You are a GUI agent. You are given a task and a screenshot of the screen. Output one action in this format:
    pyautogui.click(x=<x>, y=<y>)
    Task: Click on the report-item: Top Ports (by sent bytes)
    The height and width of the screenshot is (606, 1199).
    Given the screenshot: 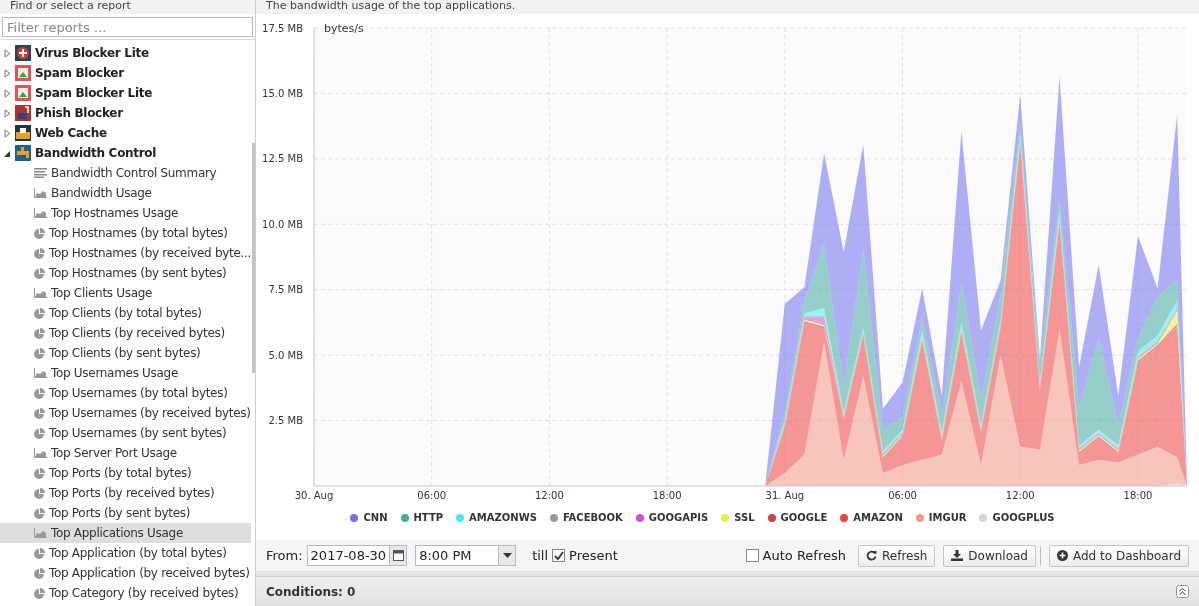 What is the action you would take?
    pyautogui.click(x=126, y=513)
    